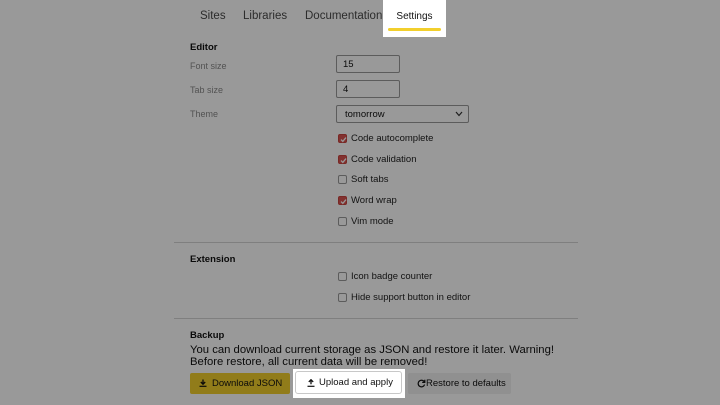 This screenshot has width=720, height=405. Describe the element at coordinates (311, 383) in the screenshot. I see `upload-icon` at that location.